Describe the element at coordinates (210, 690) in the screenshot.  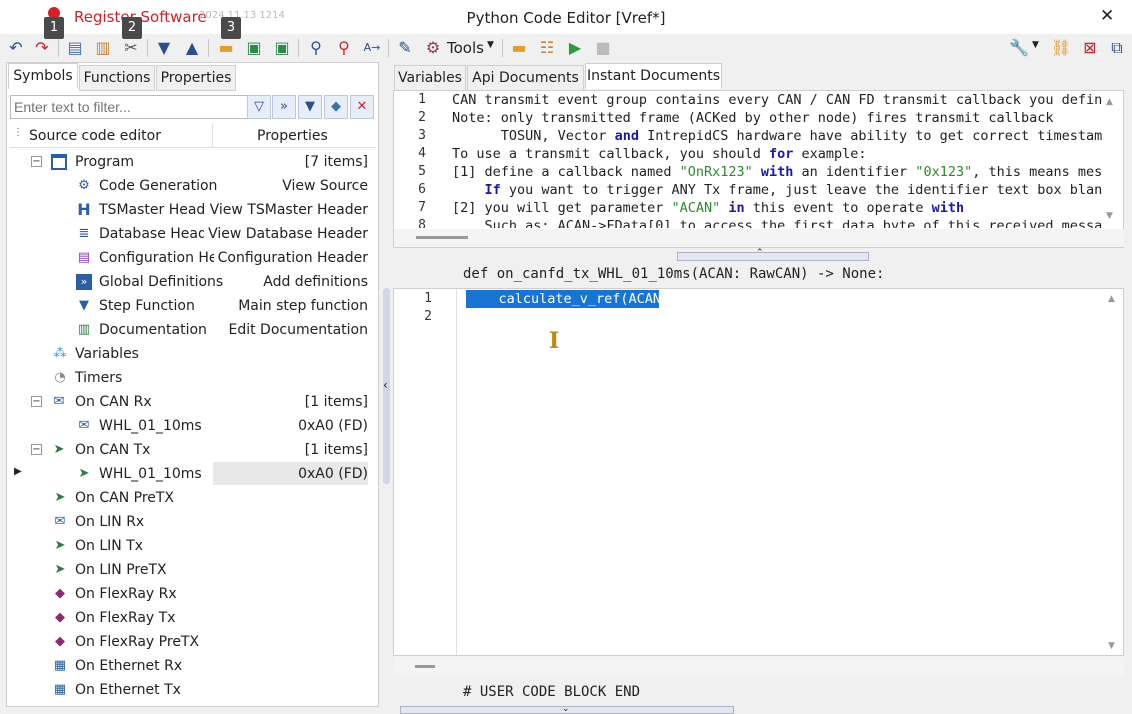
I see `tree-item-on-ethernet-tx: ▦ On Ethernet Tx` at that location.